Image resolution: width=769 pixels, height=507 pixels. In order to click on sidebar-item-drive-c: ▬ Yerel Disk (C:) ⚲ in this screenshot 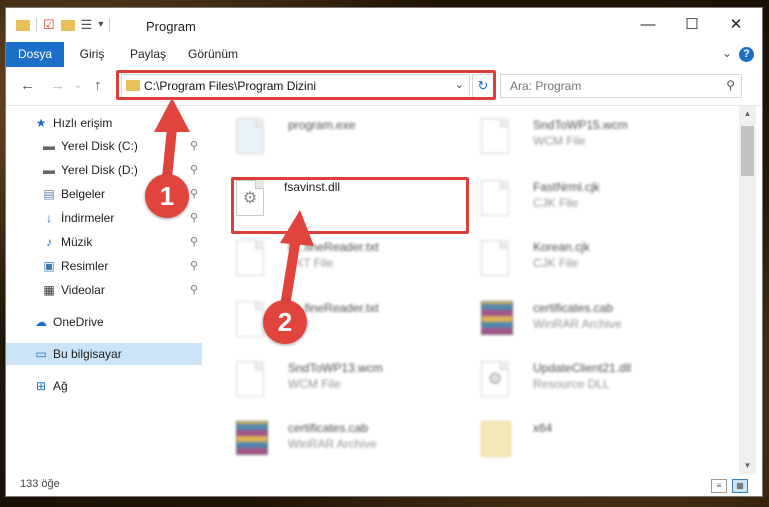, I will do `click(104, 146)`.